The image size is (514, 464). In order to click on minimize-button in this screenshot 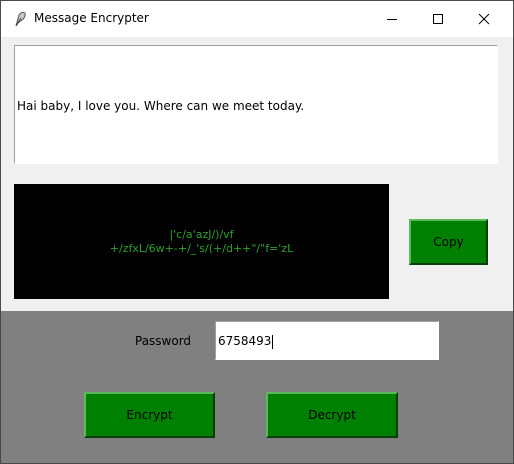, I will do `click(392, 19)`.